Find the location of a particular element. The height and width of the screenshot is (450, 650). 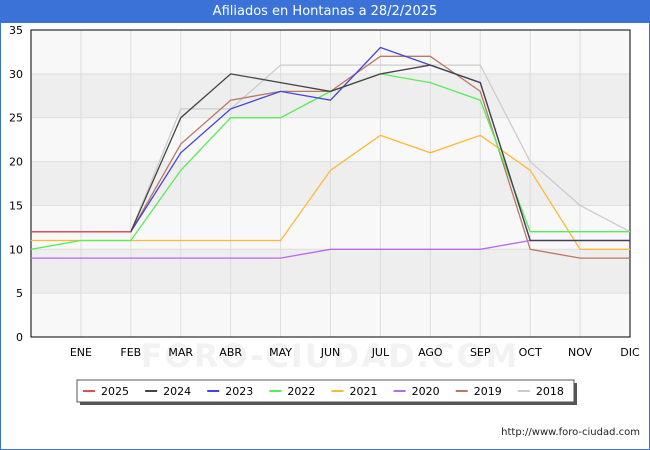

x-tick-label: MAY is located at coordinates (280, 352).